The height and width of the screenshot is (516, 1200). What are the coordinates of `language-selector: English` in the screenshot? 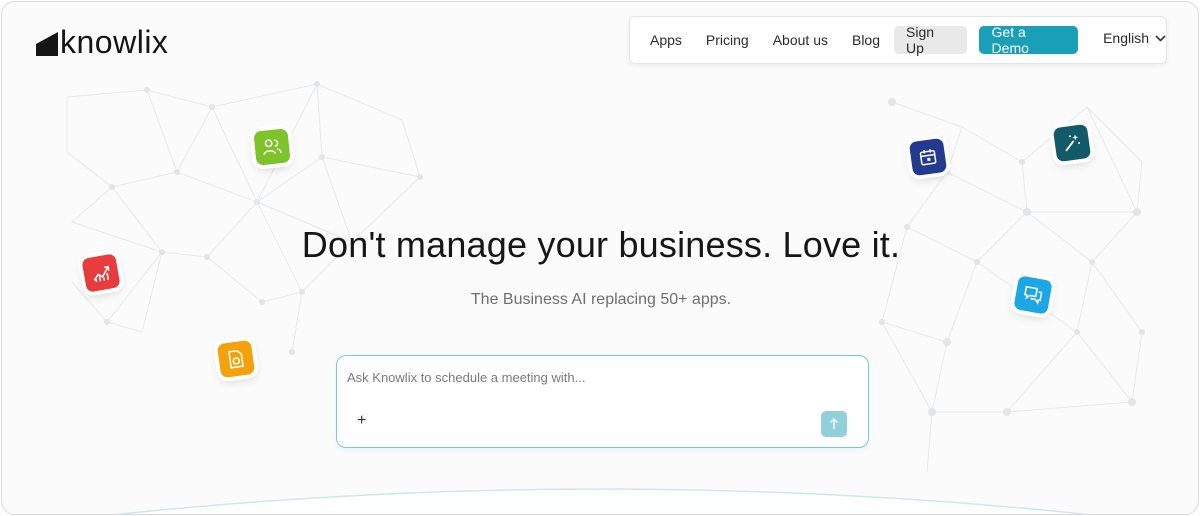 It's located at (1134, 38).